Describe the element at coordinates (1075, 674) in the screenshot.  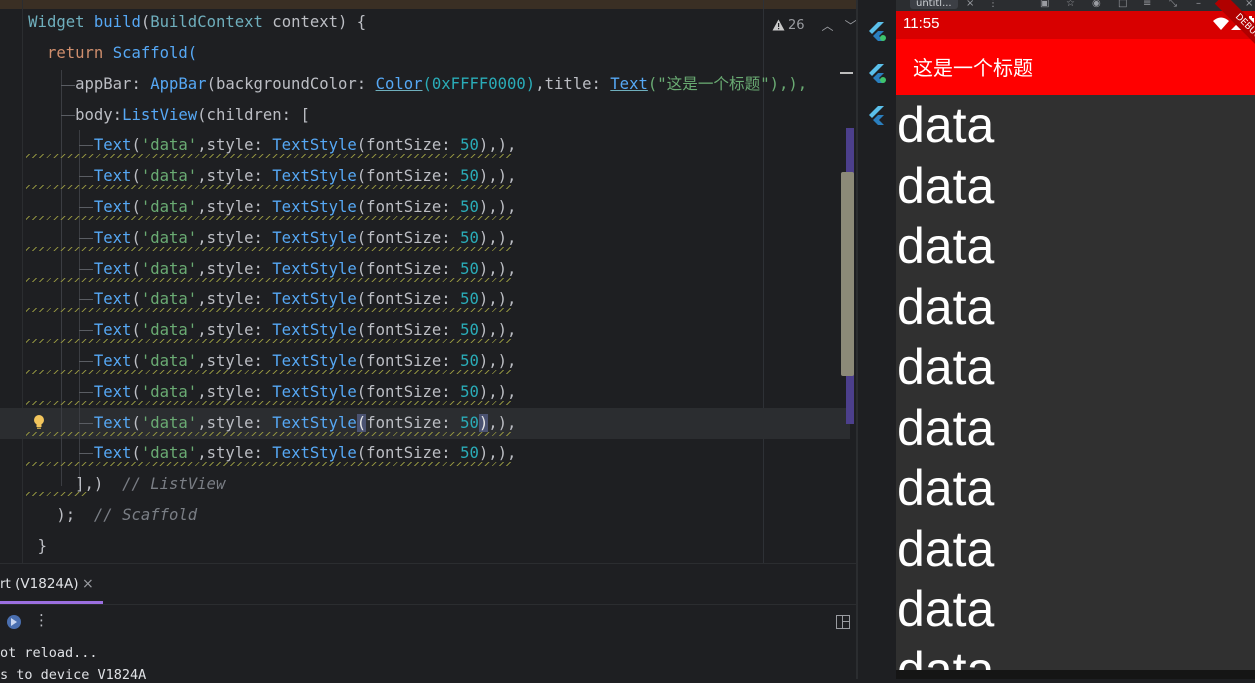
I see `navigation-bar` at that location.